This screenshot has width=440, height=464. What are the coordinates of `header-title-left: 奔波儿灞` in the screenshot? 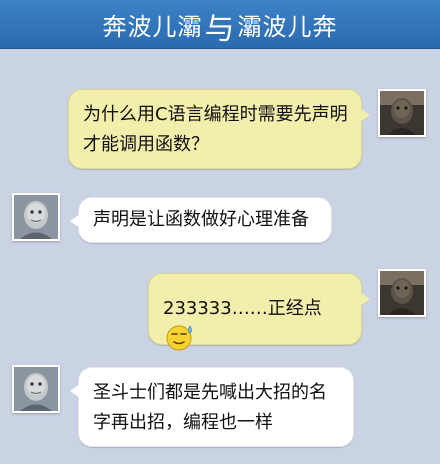 It's located at (152, 26).